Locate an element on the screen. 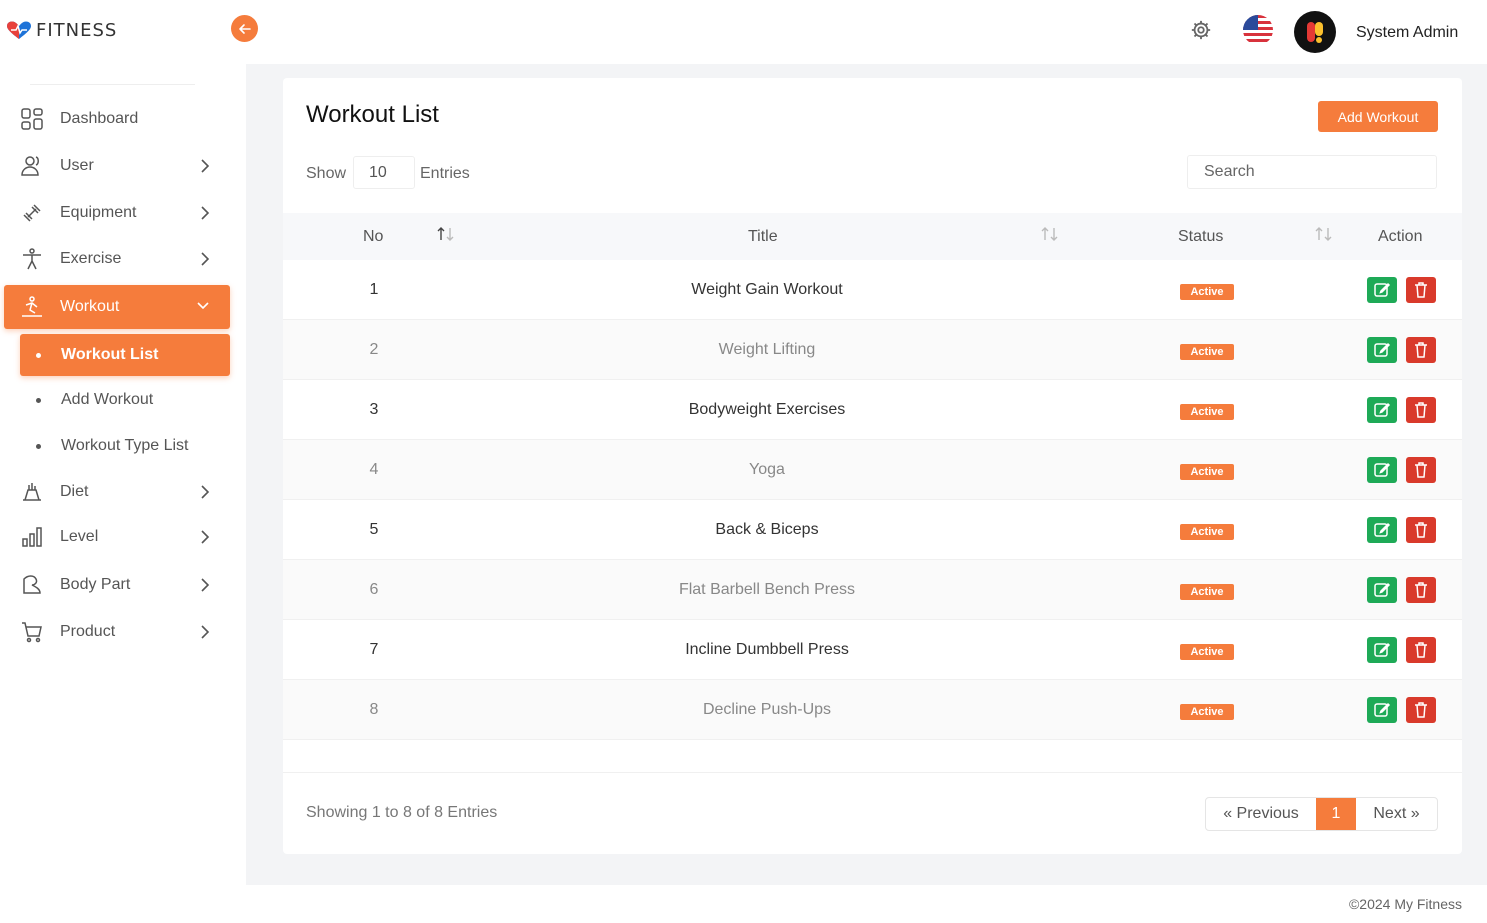  sidebar-item-user: User is located at coordinates (117, 166).